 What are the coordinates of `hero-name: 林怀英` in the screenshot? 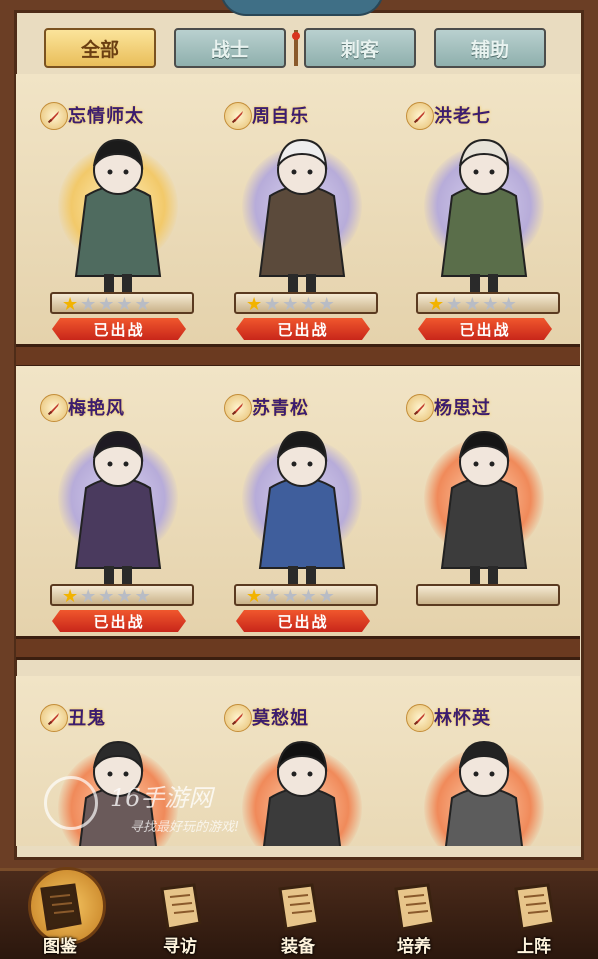 It's located at (462, 718).